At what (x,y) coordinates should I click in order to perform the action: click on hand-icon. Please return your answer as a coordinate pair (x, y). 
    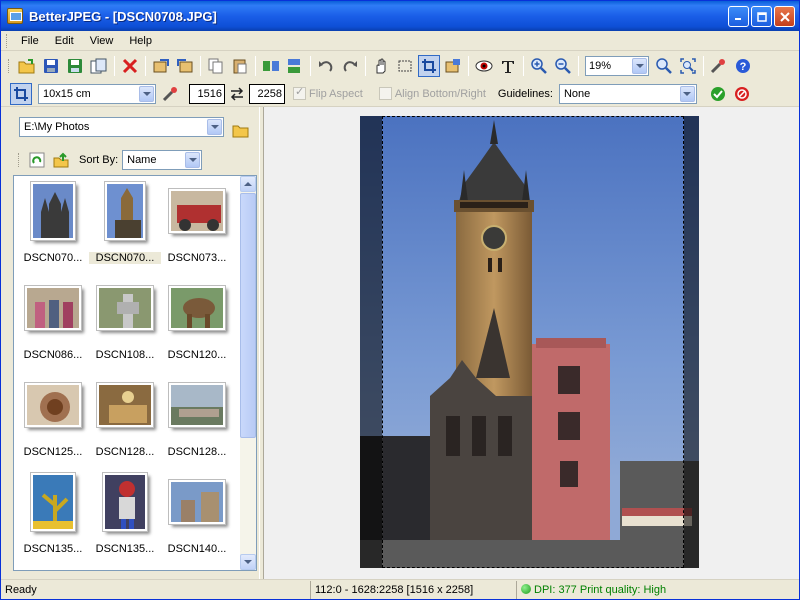
    Looking at the image, I should click on (381, 66).